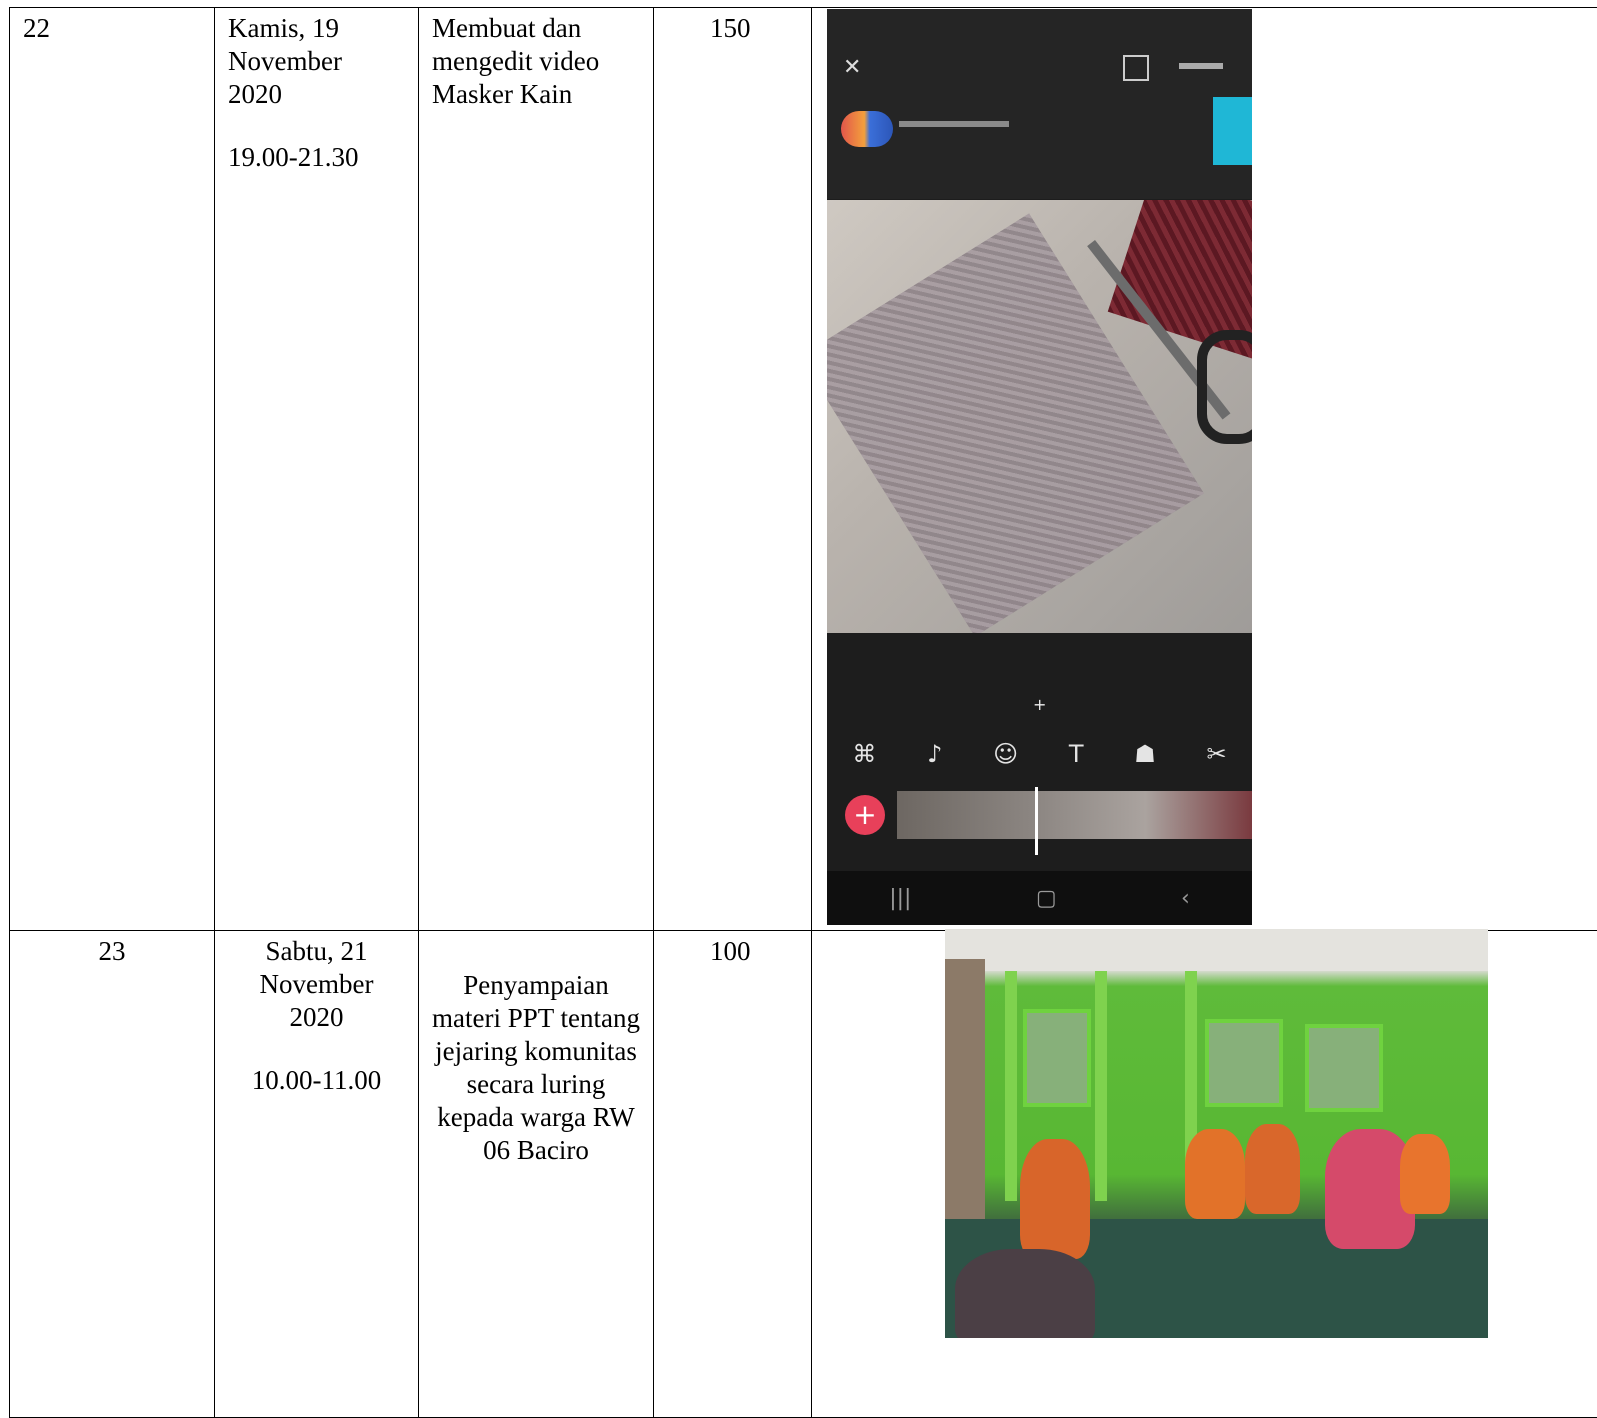  I want to click on cell-activity: Membuat dan mengedit video Masker Kain, so click(536, 469).